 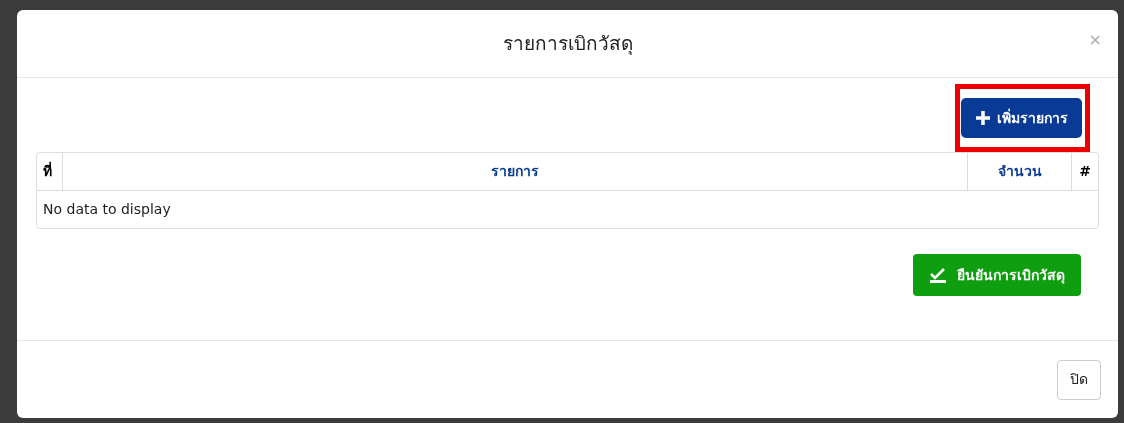 I want to click on check-tray-icon, so click(x=938, y=275).